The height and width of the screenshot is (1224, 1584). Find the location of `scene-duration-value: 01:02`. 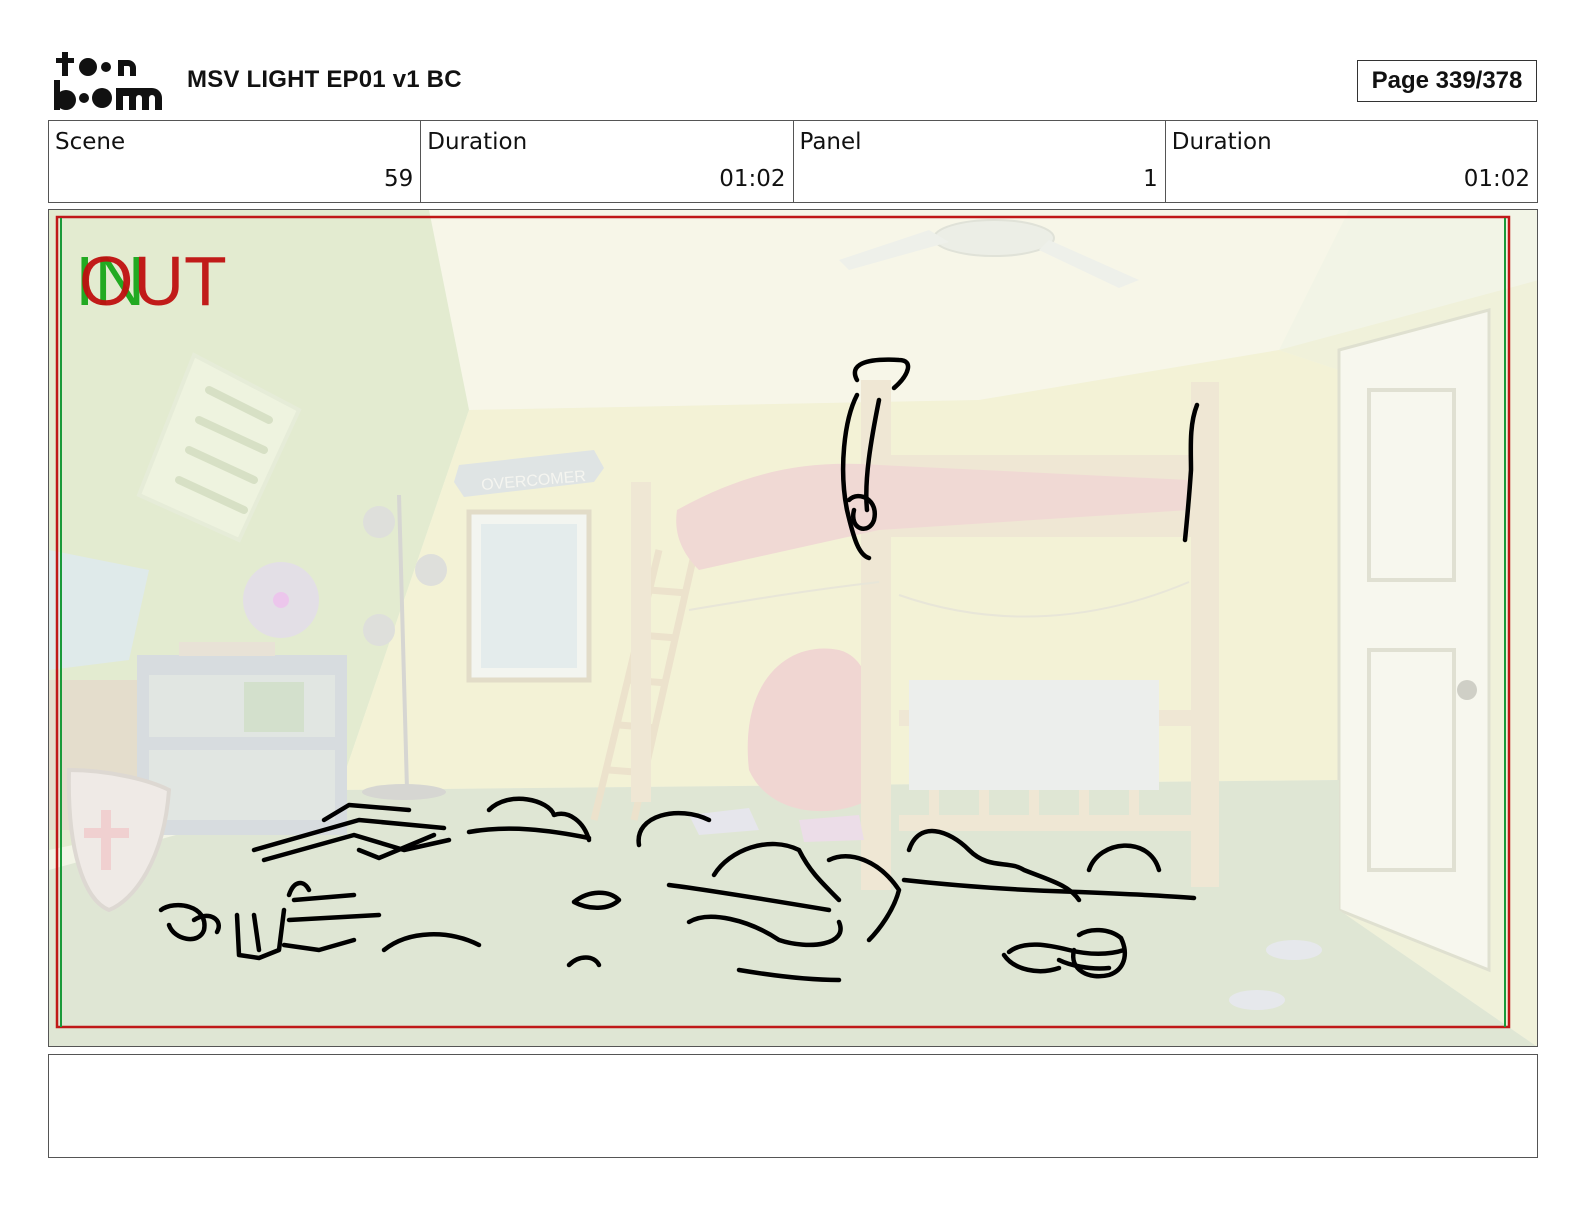

scene-duration-value: 01:02 is located at coordinates (752, 179).